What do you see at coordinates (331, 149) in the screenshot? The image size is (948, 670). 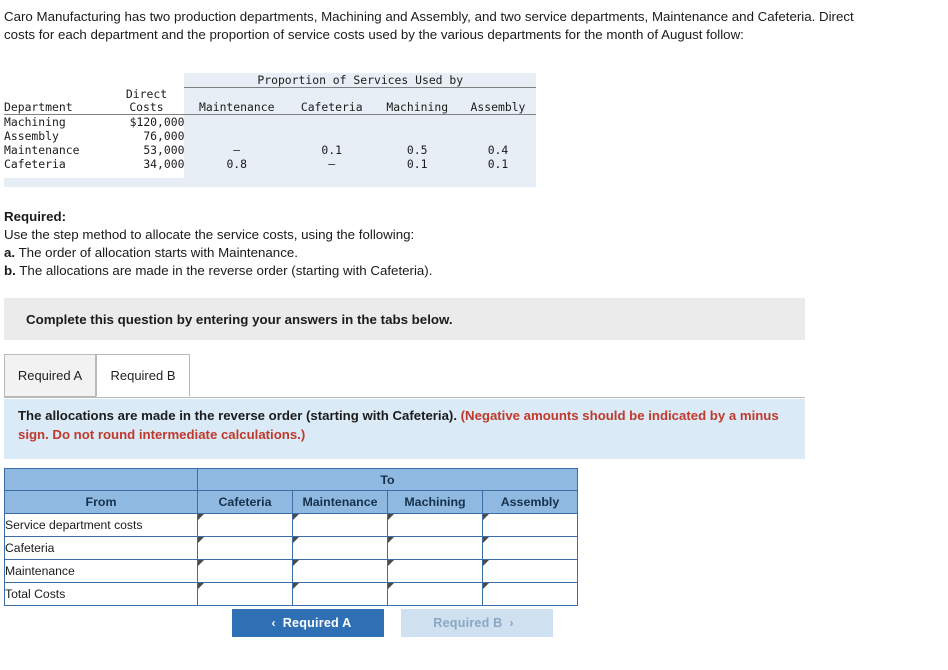 I see `row-cafeteria: 0.1` at bounding box center [331, 149].